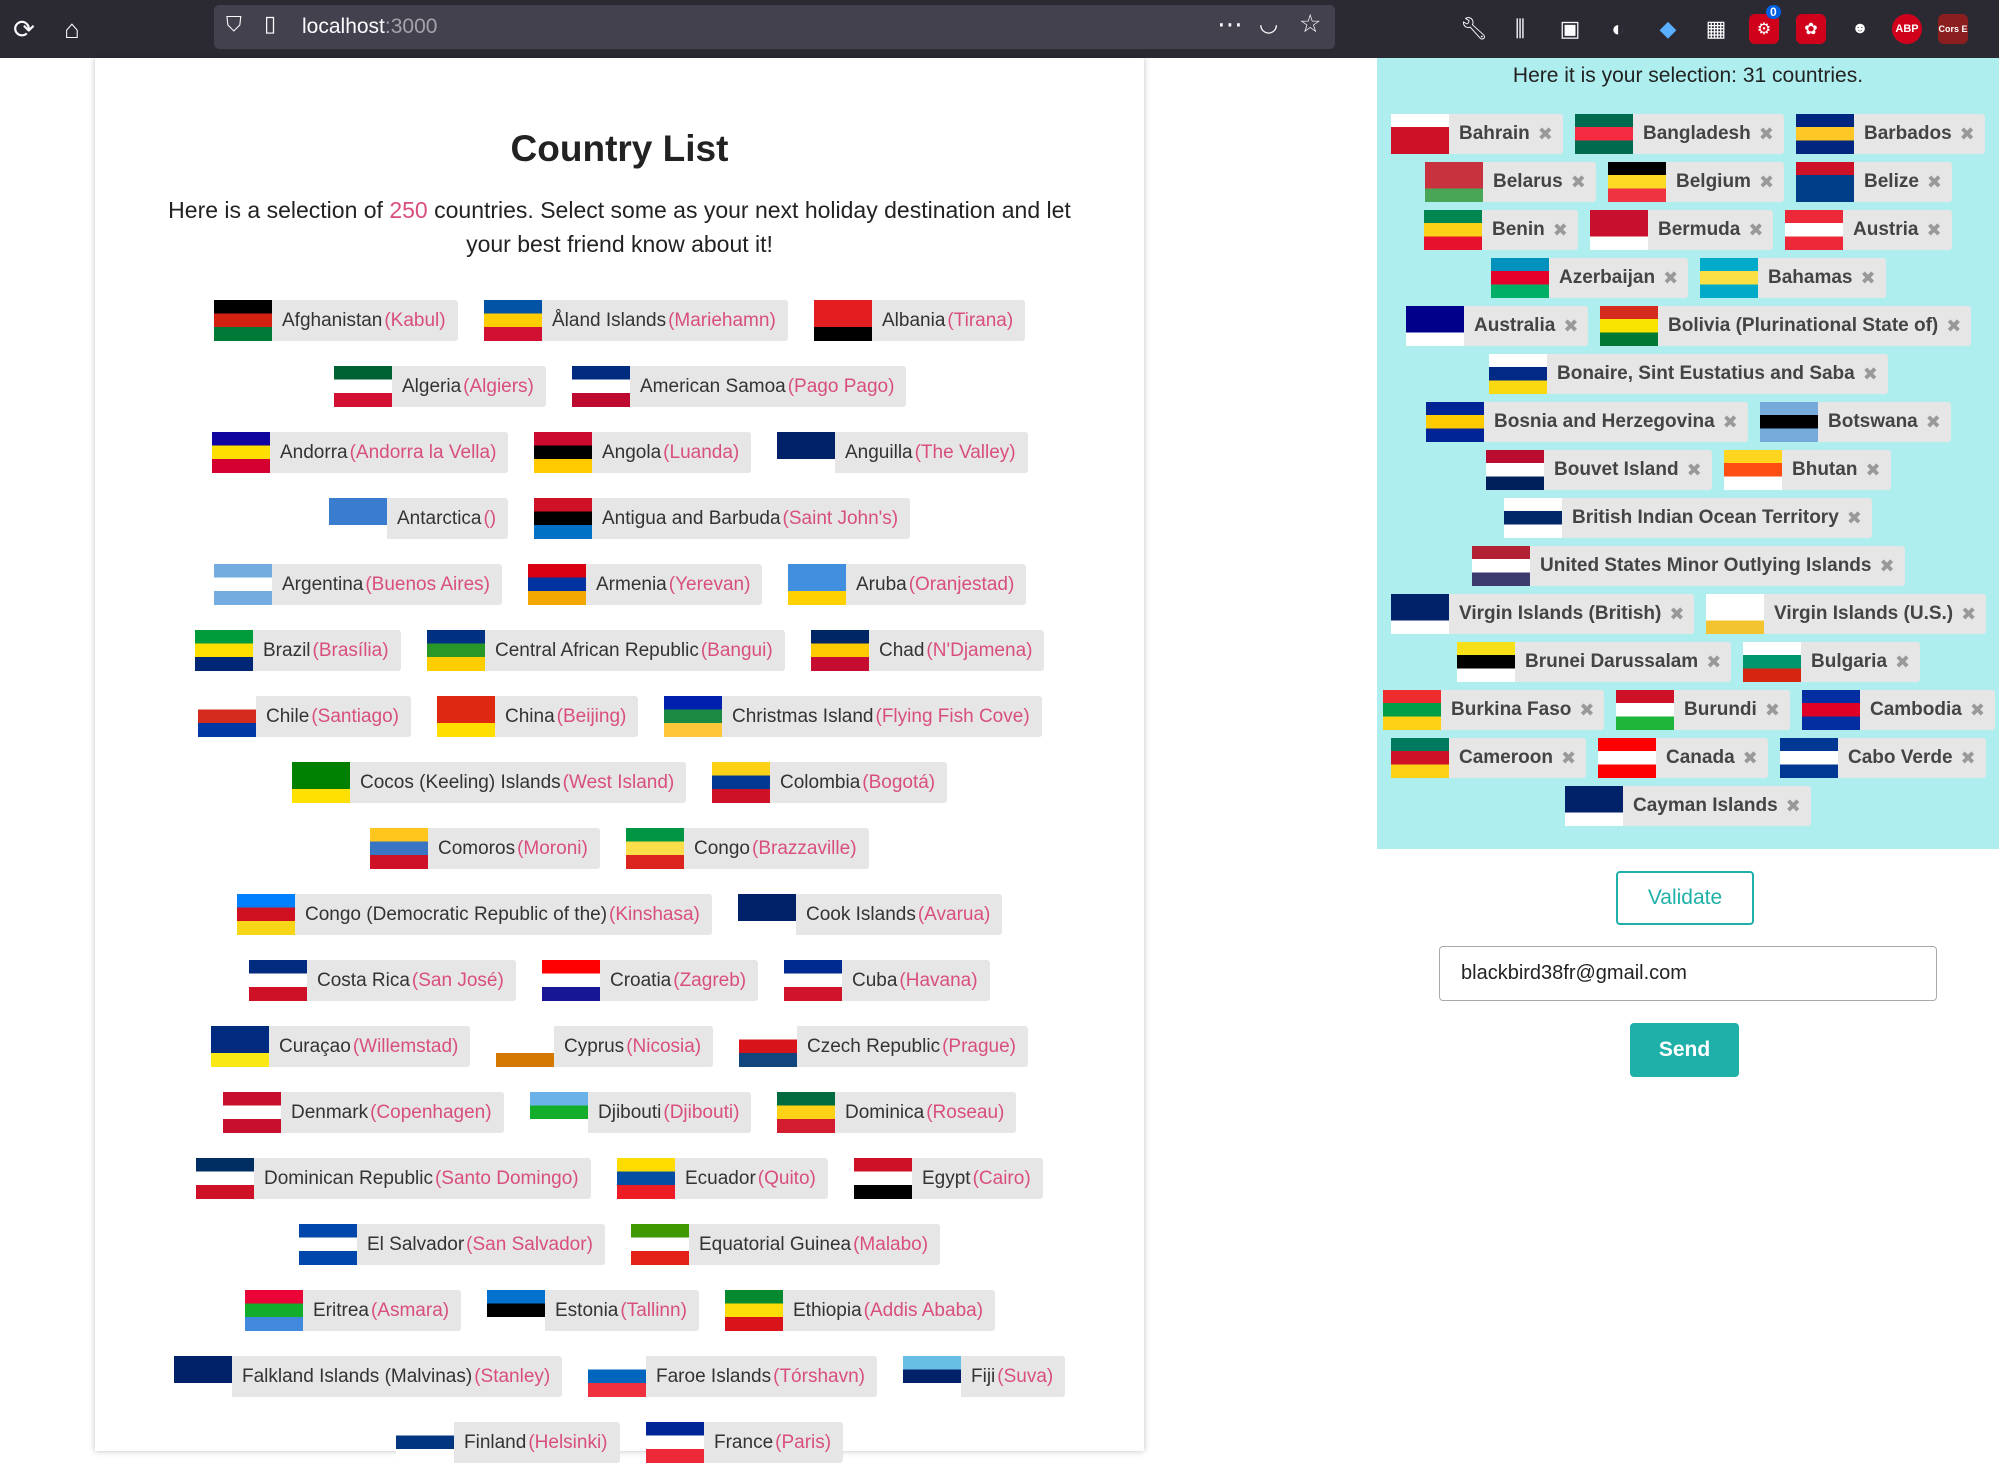 The height and width of the screenshot is (1463, 1999). What do you see at coordinates (1688, 973) in the screenshot?
I see `email-field` at bounding box center [1688, 973].